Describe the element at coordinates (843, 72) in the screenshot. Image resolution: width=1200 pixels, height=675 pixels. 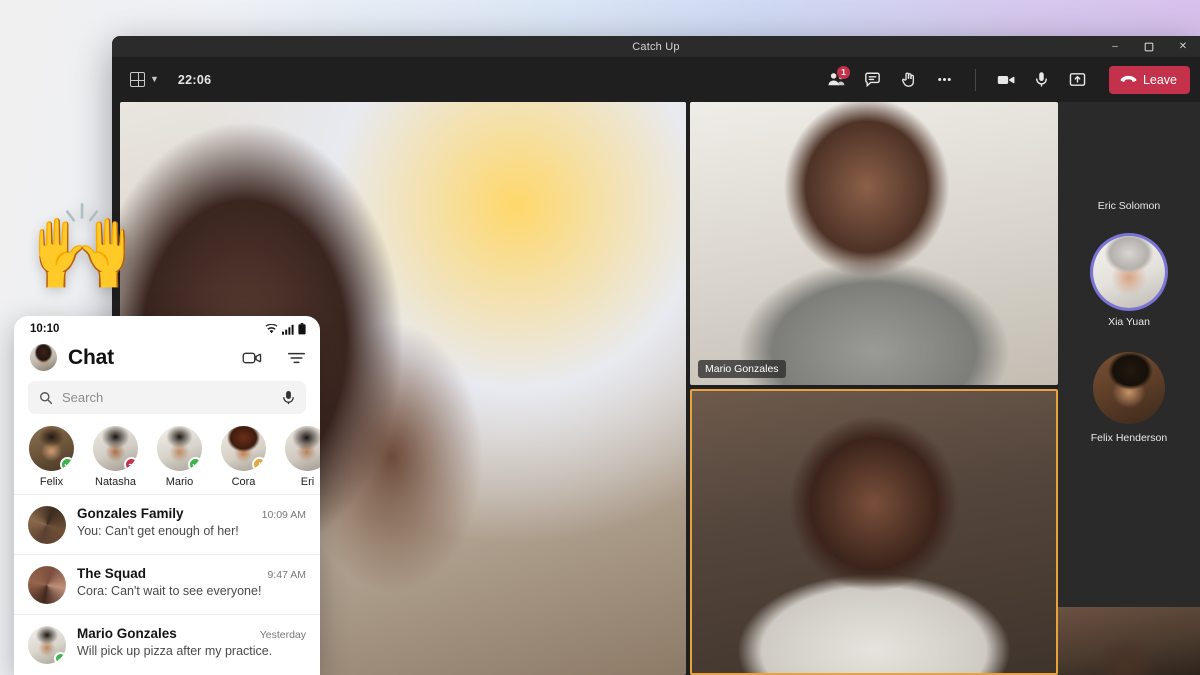
I see `people-count-badge: 1` at that location.